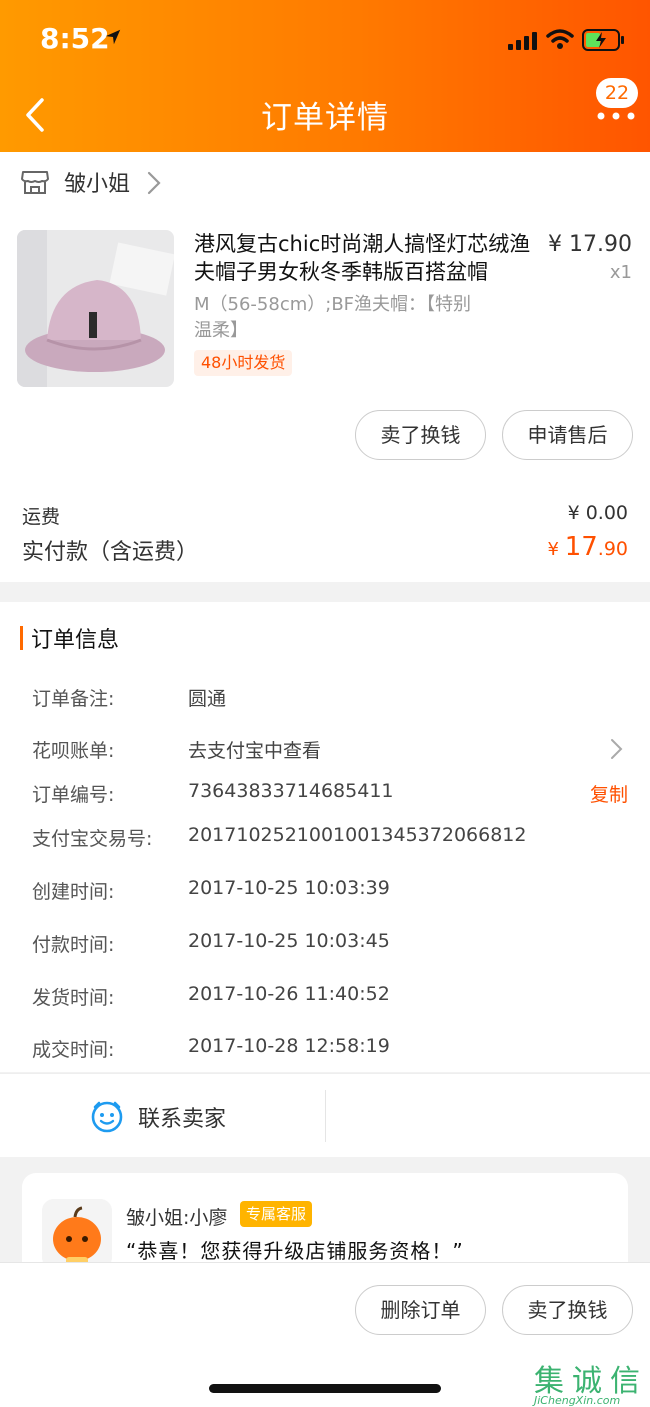 This screenshot has height=1407, width=650. Describe the element at coordinates (603, 40) in the screenshot. I see `battery-charging-icon` at that location.